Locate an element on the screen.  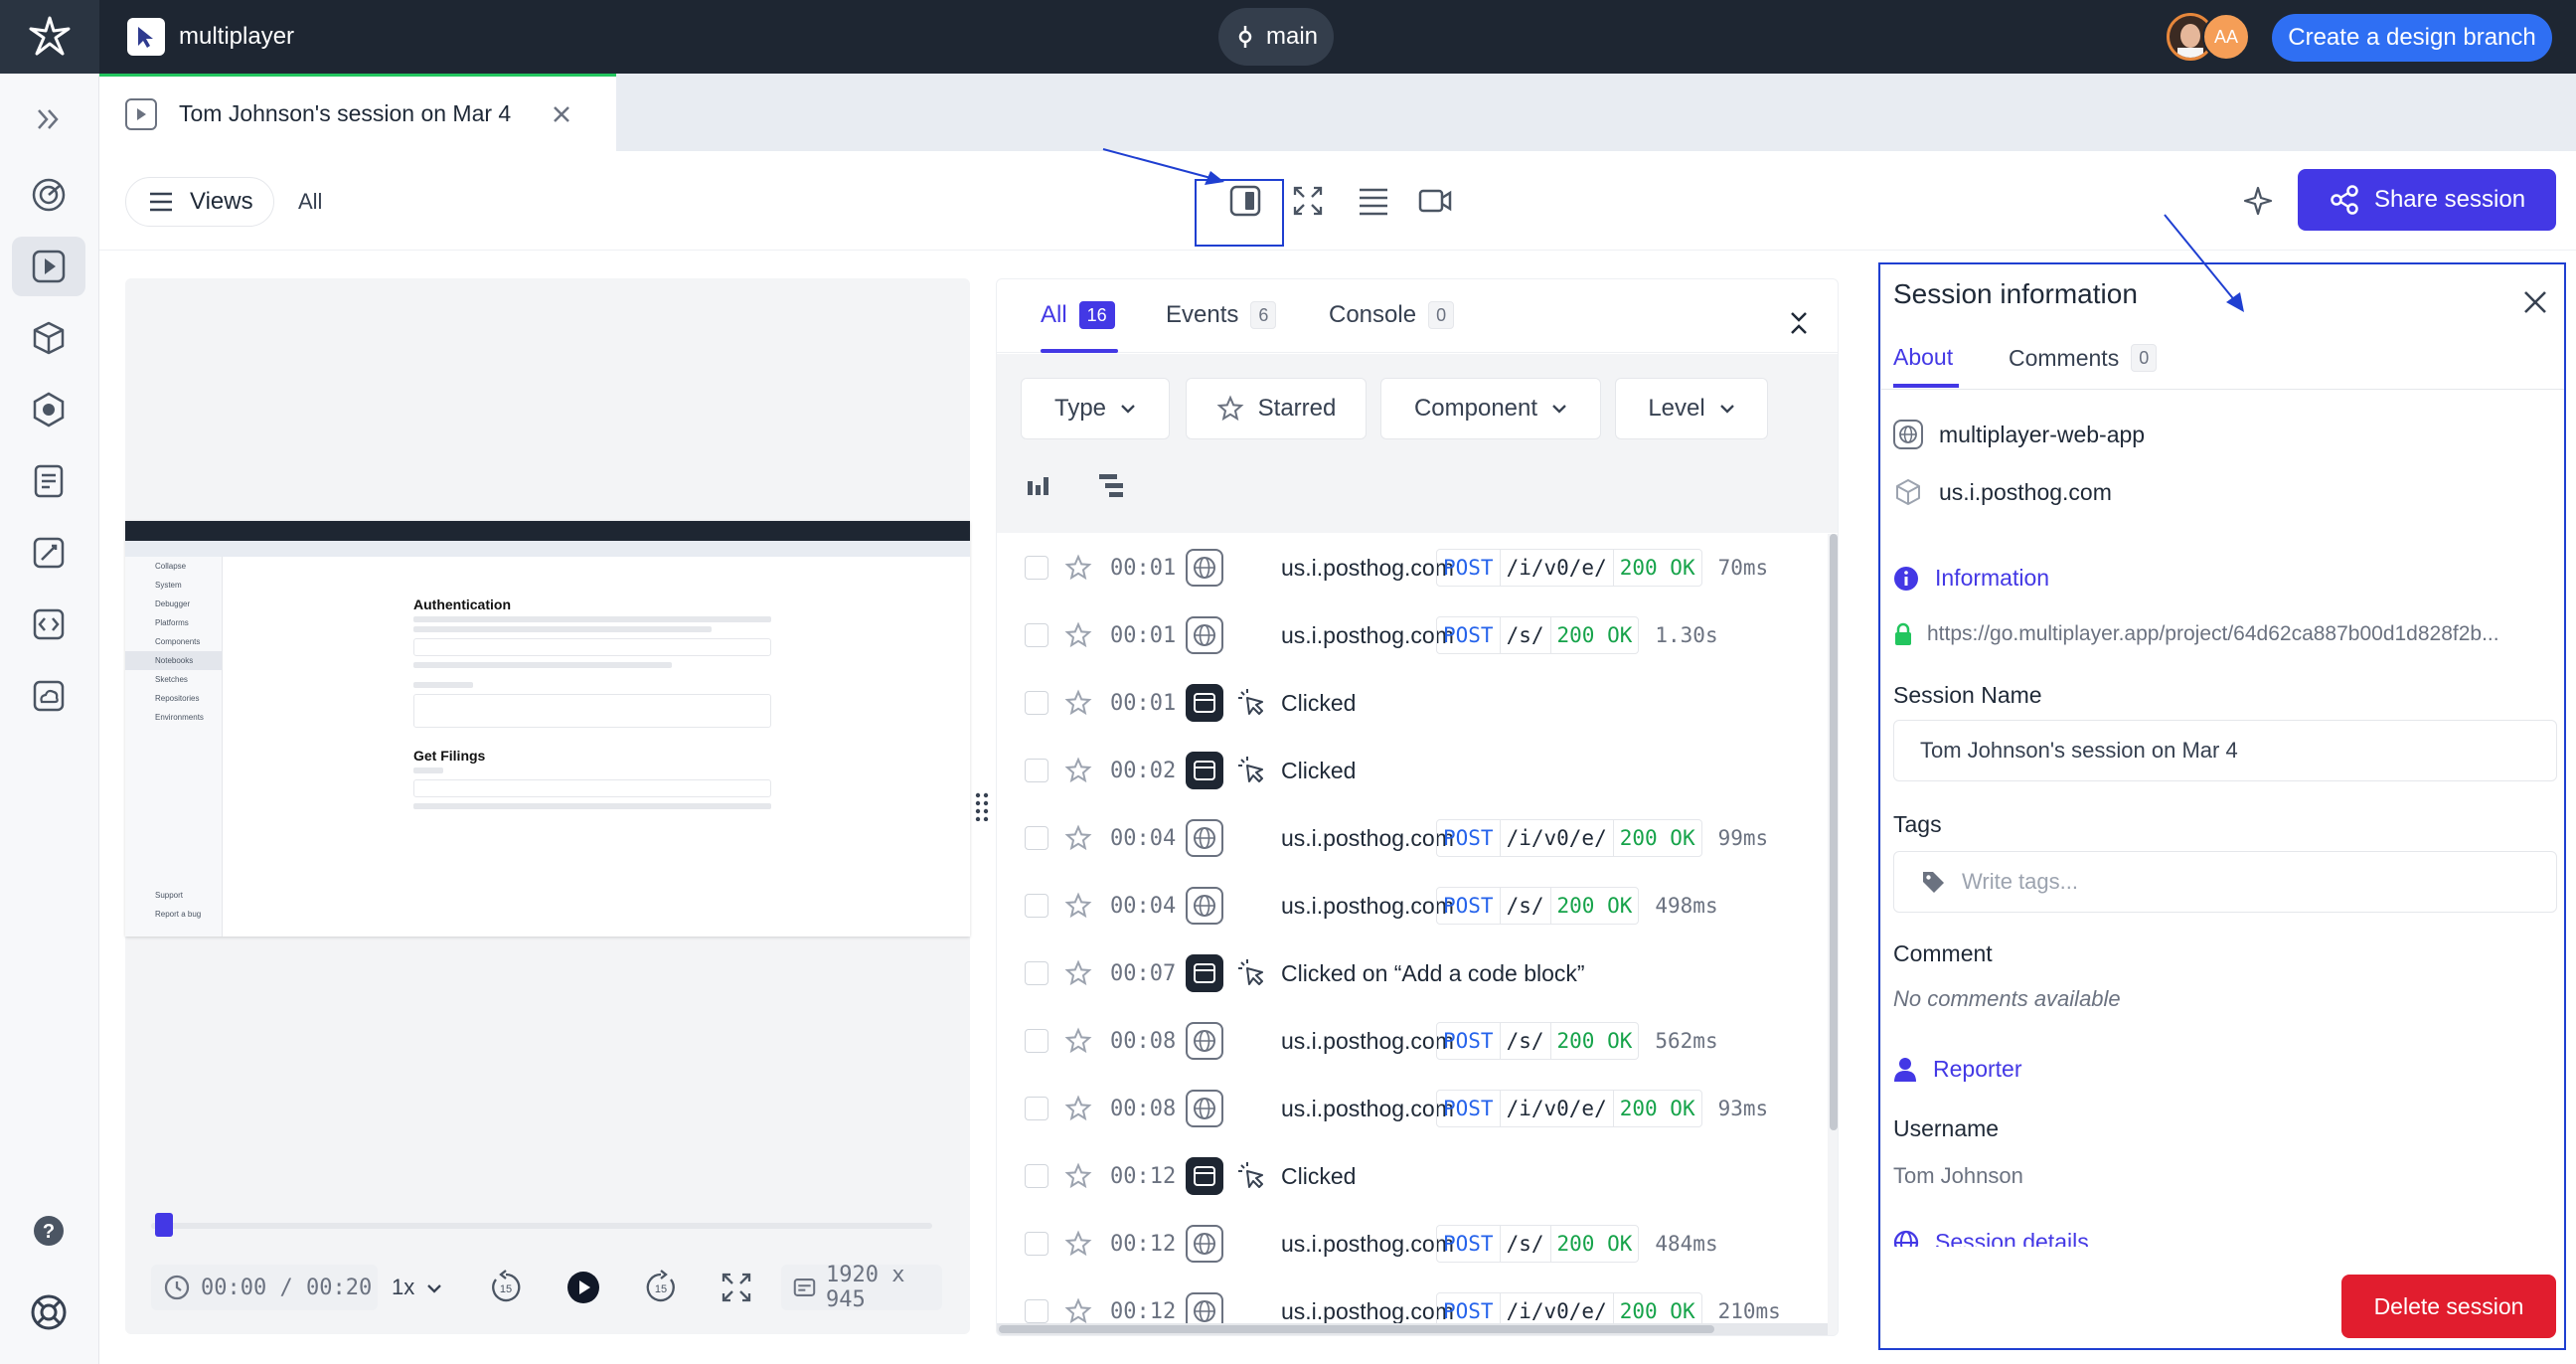
create-design-branch-button: Create a design branch is located at coordinates (2412, 38).